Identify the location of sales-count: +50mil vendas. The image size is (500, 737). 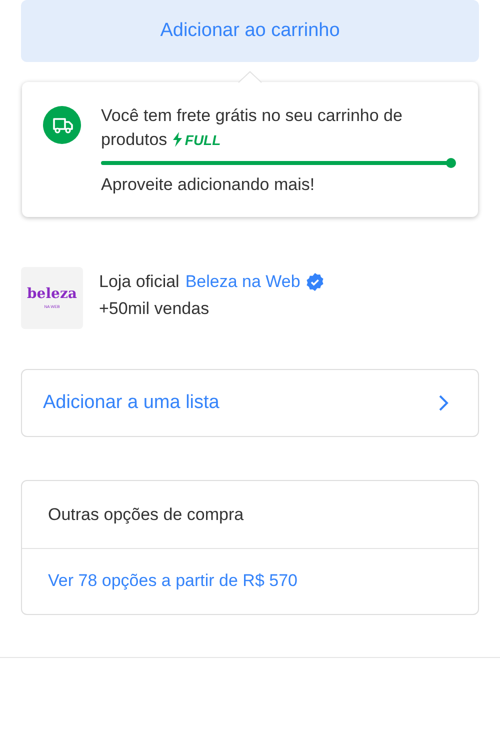
(154, 309).